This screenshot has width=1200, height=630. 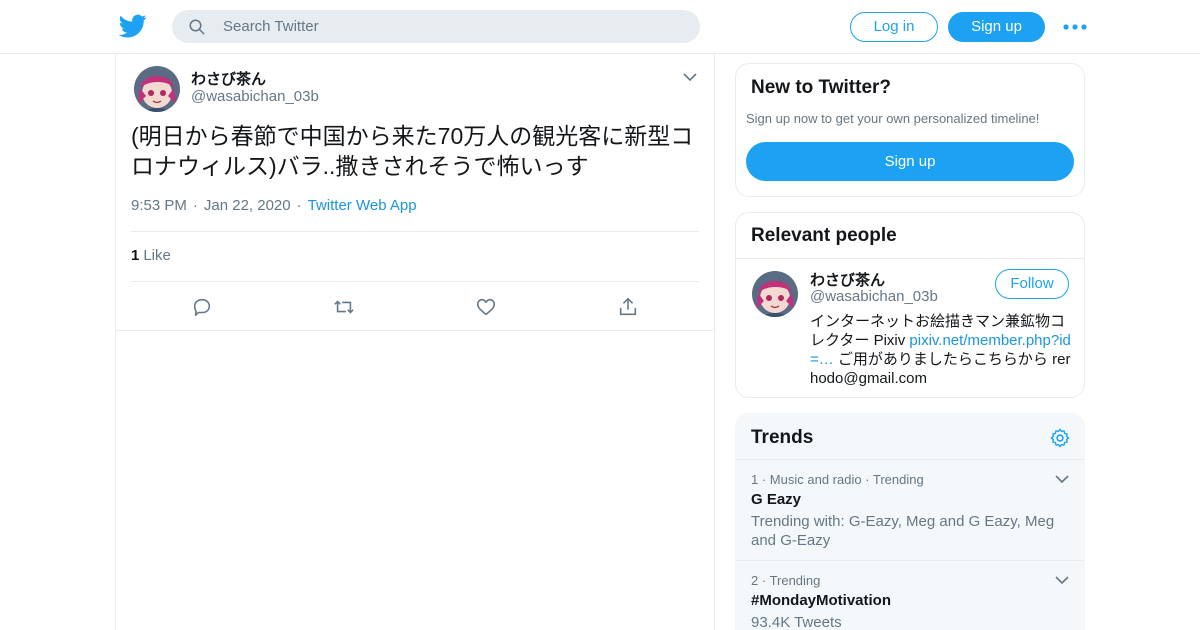 What do you see at coordinates (824, 235) in the screenshot?
I see `relevant-people-title: Relevant people` at bounding box center [824, 235].